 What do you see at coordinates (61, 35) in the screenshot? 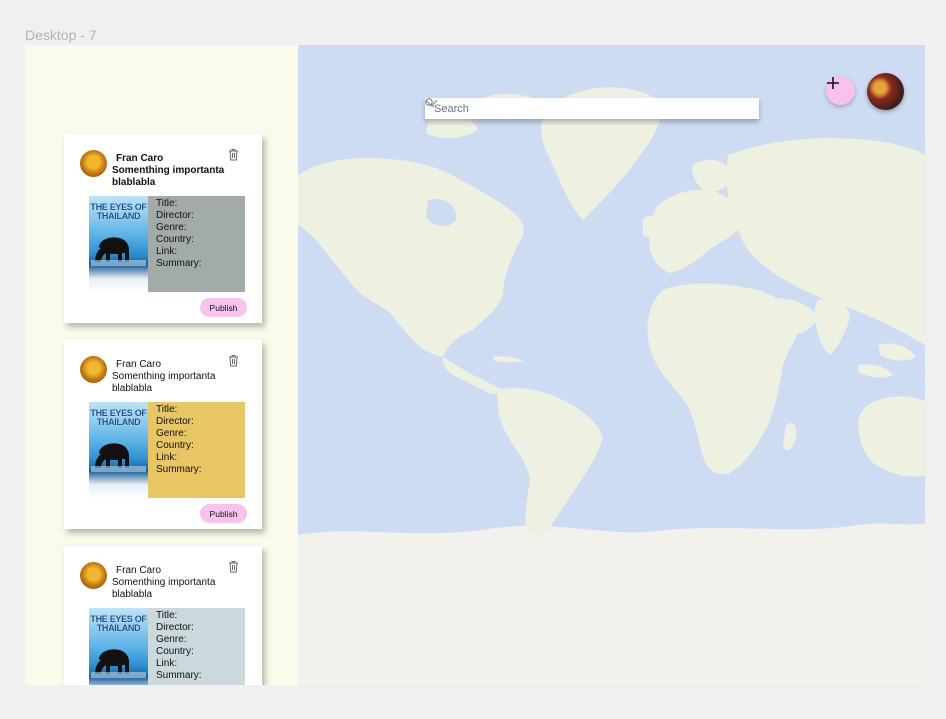
I see `frame-label: Desktop - 7` at bounding box center [61, 35].